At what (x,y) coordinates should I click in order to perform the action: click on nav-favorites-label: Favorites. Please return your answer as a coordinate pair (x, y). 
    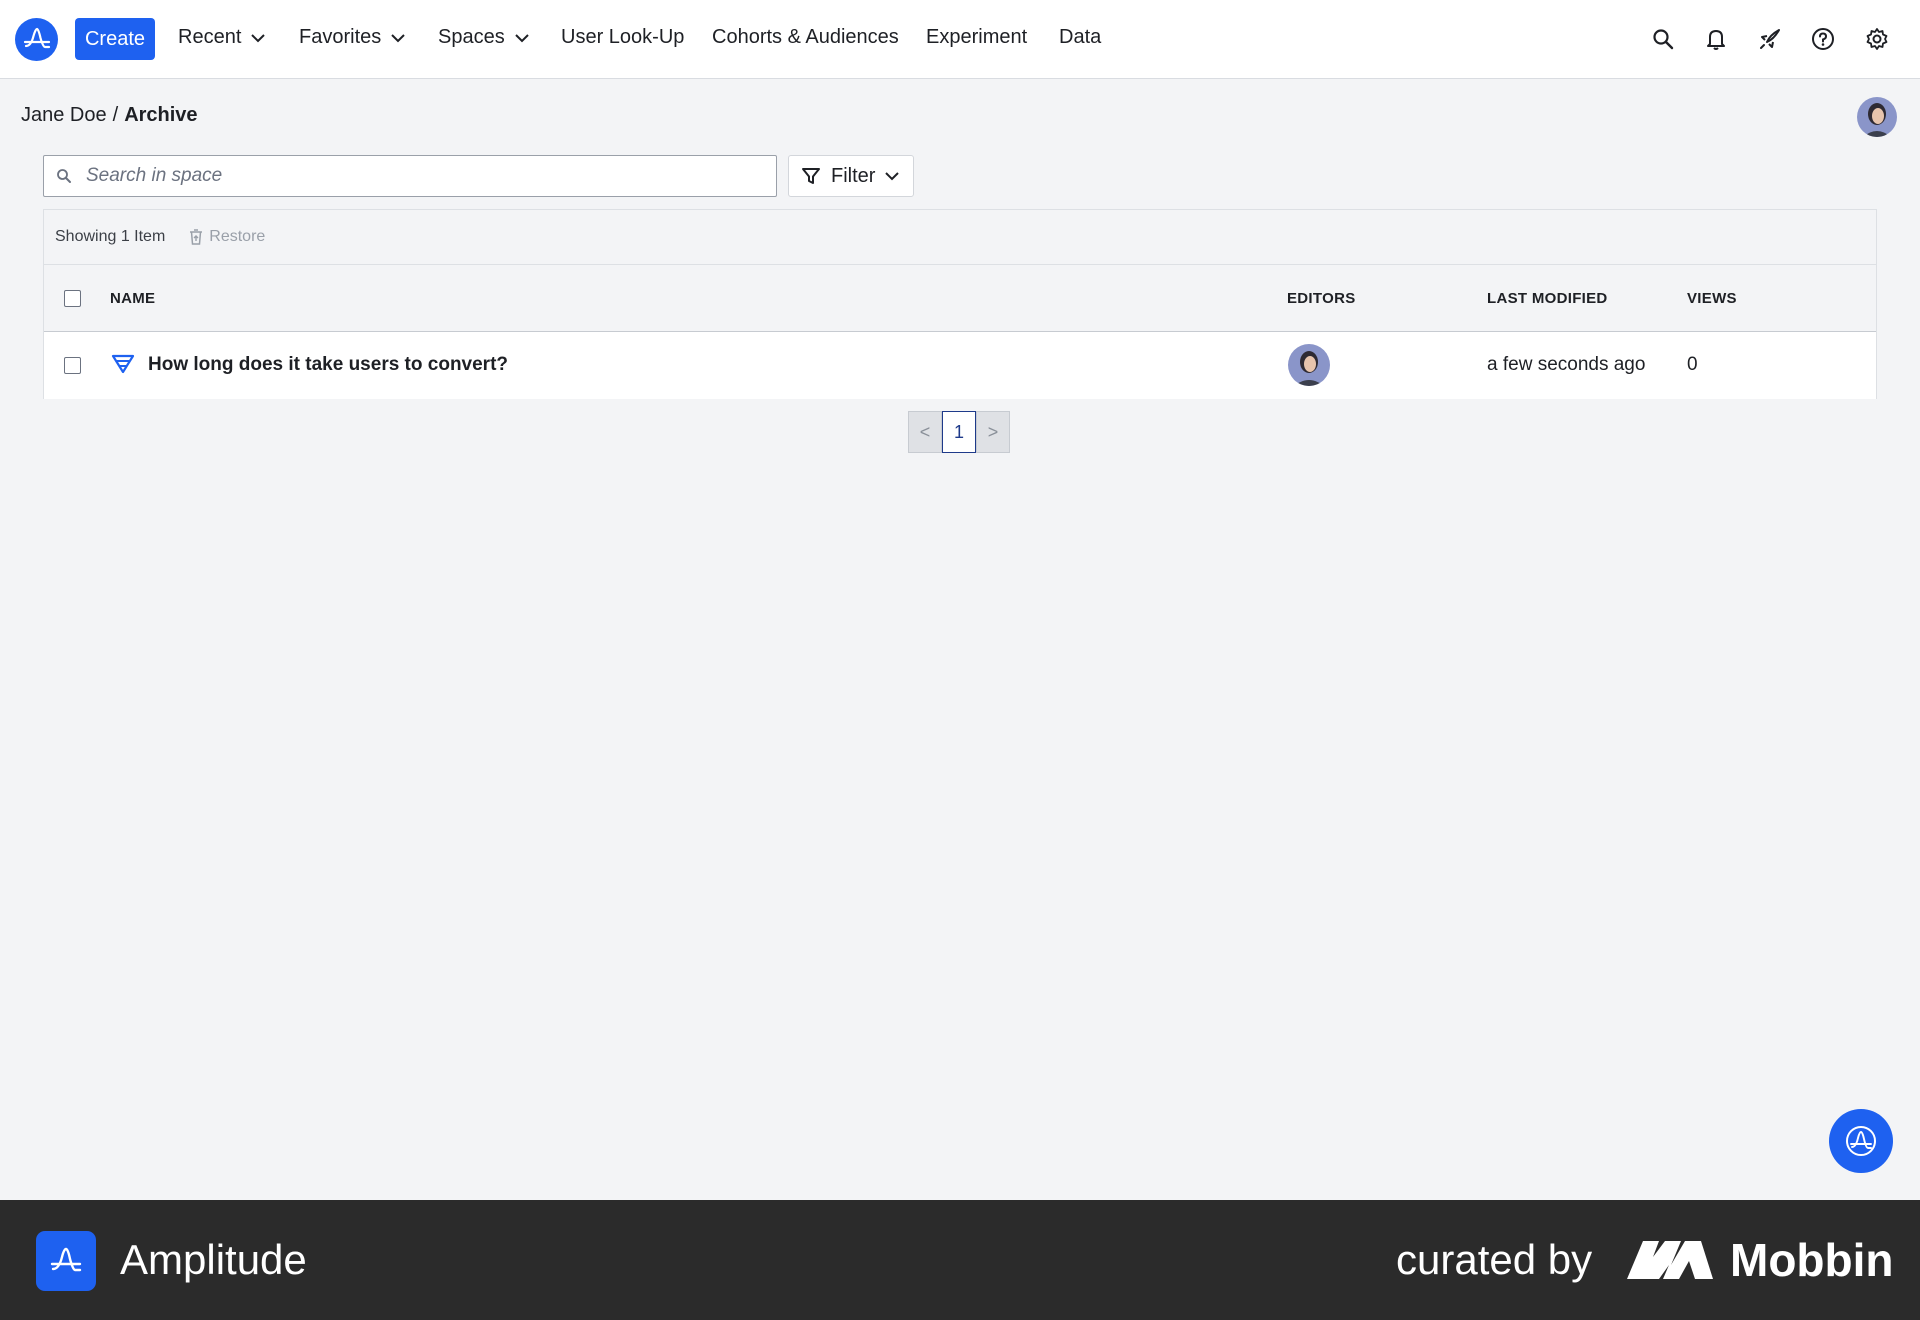
    Looking at the image, I should click on (340, 37).